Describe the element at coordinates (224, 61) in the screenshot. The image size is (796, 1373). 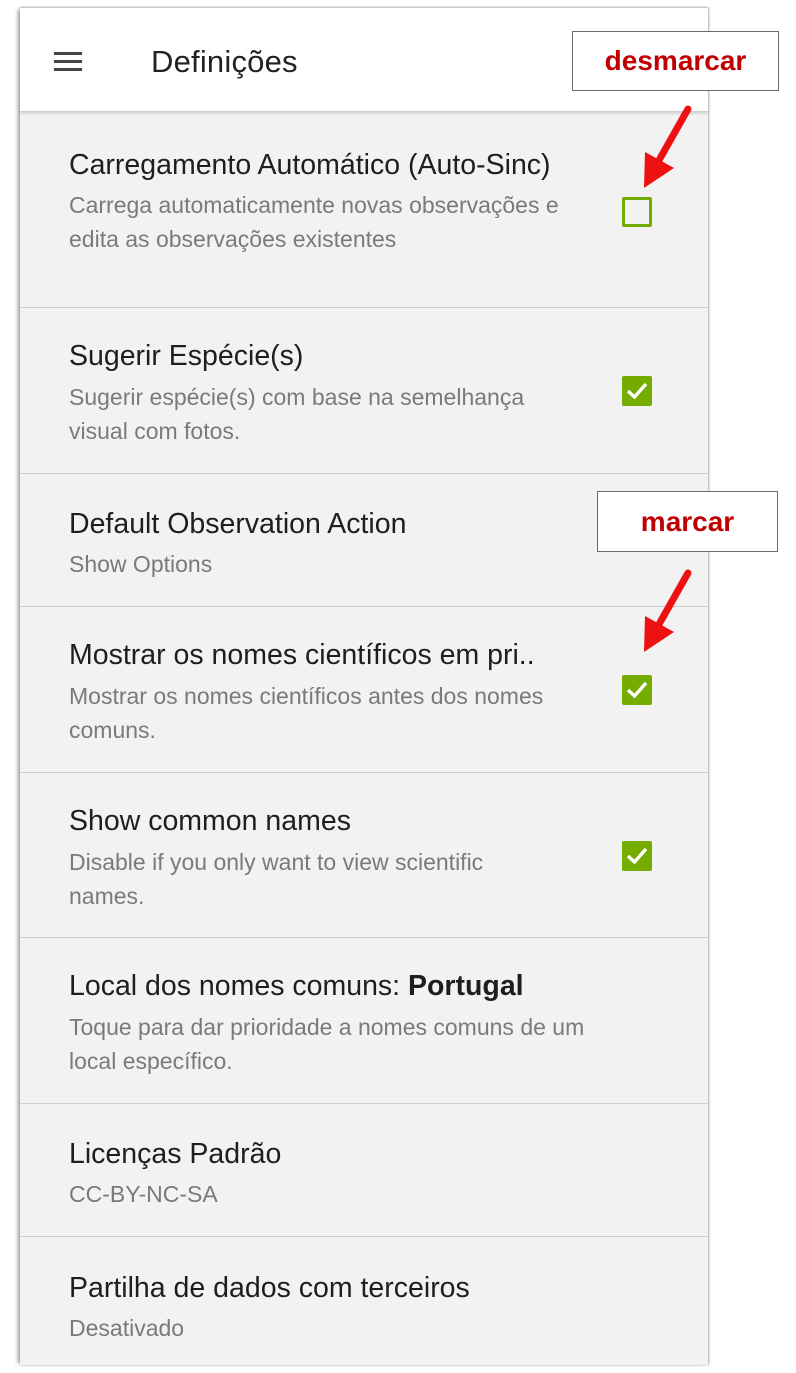
I see `page-title: Definições` at that location.